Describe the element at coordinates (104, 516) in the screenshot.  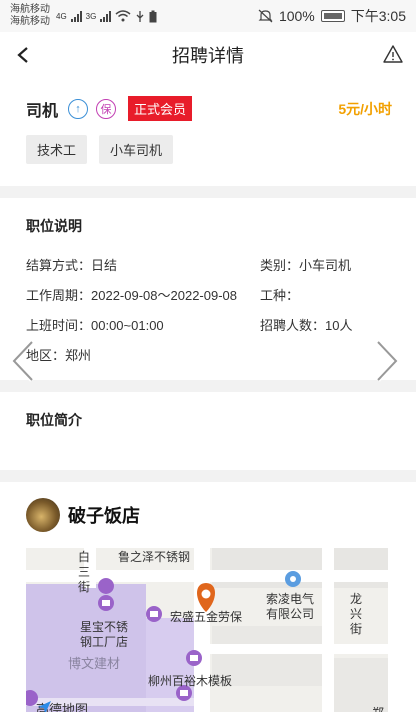
I see `shop-name: 破子饭店` at that location.